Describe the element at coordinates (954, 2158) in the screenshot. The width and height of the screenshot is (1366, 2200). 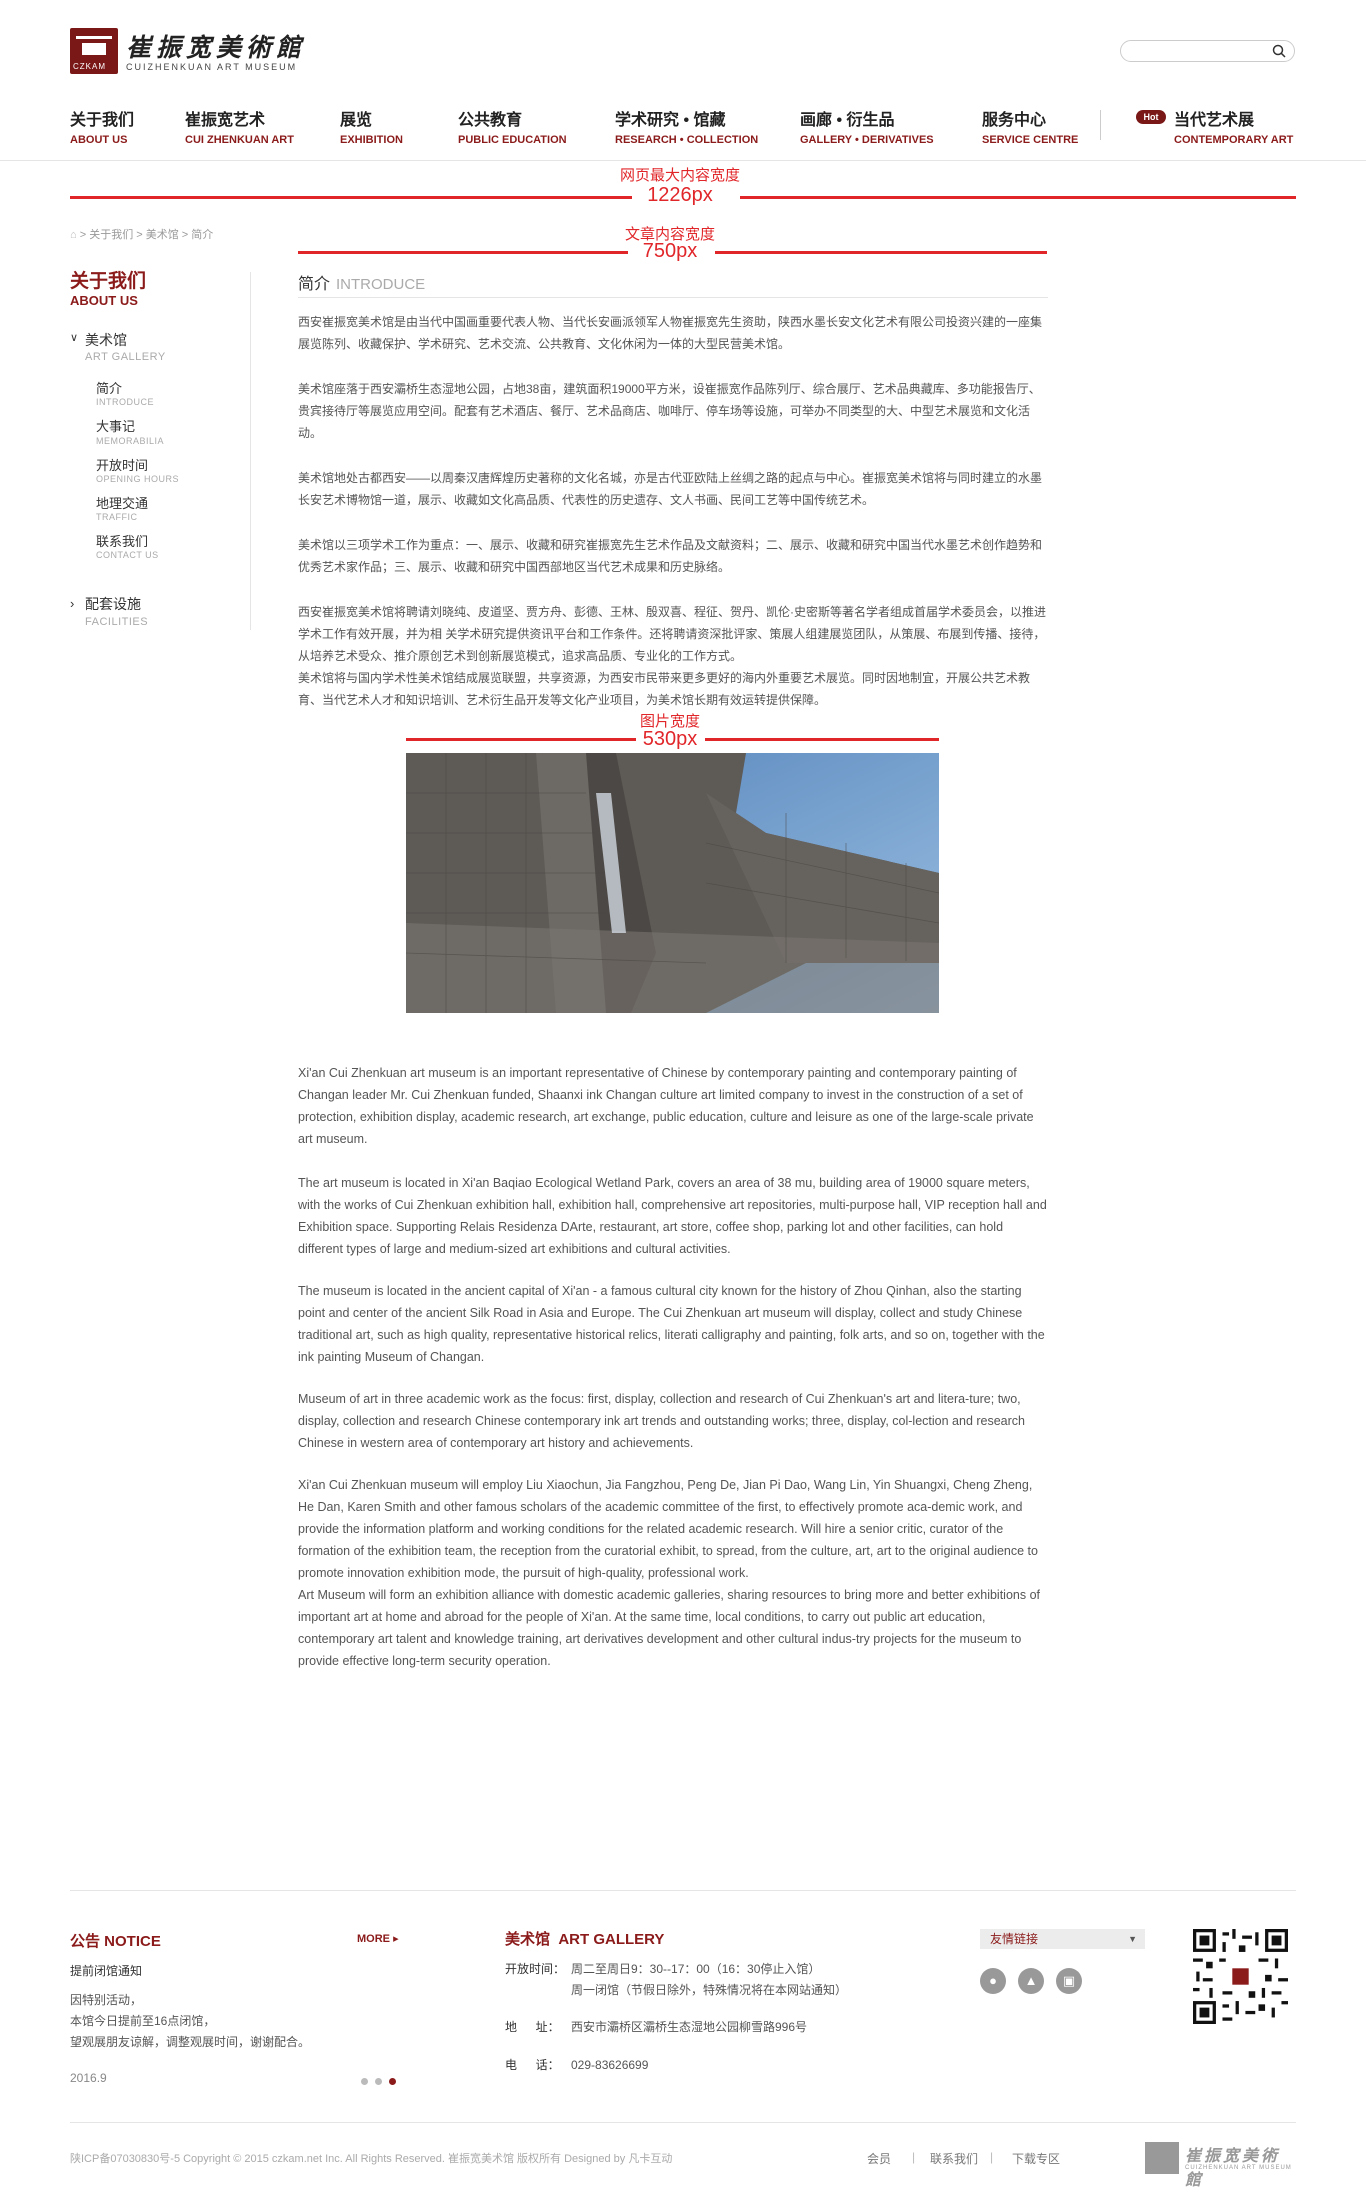
I see `footer-link-contact: 联系我们` at that location.